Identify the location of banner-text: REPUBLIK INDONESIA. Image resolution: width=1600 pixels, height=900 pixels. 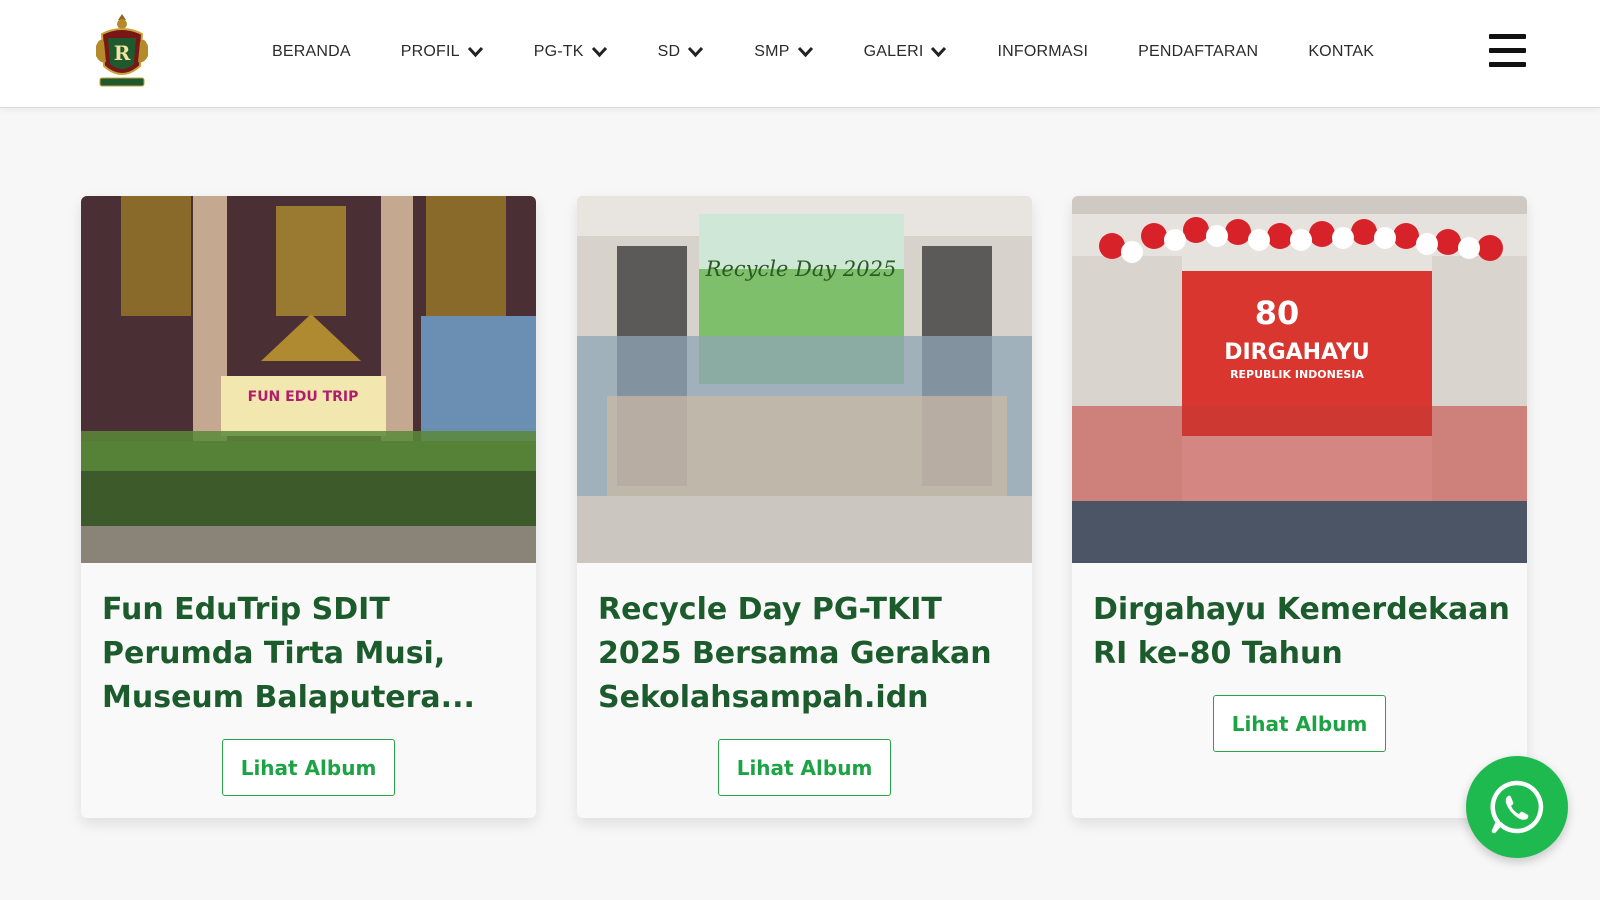
(1297, 374).